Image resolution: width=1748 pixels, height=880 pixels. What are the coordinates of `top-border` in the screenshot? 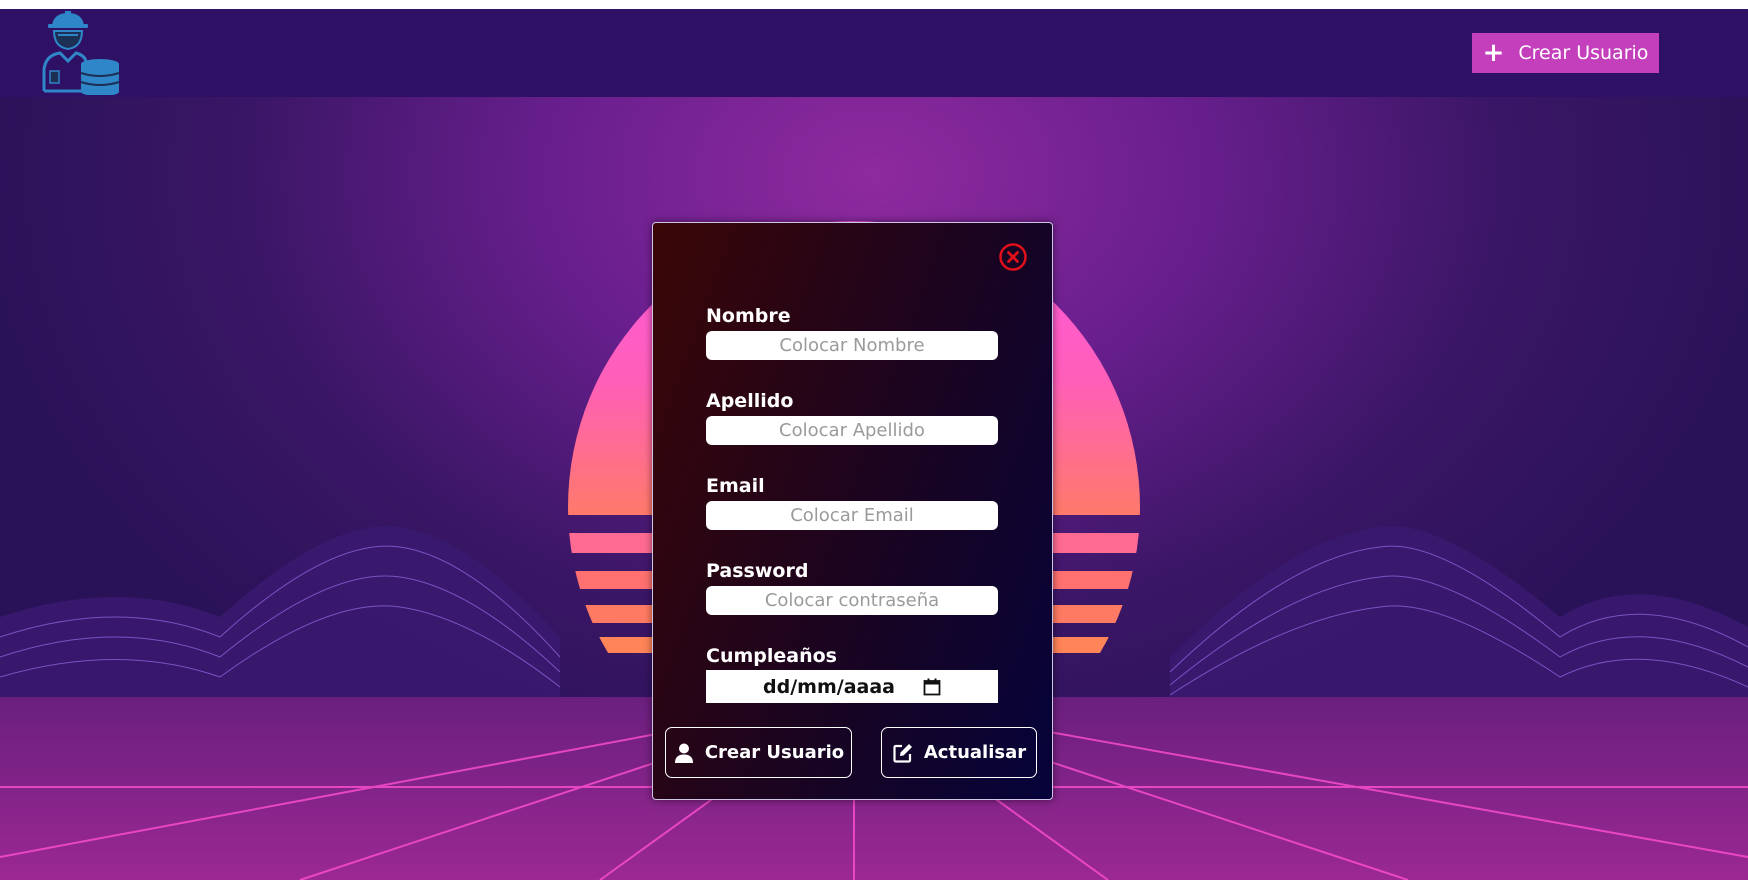 It's located at (874, 4).